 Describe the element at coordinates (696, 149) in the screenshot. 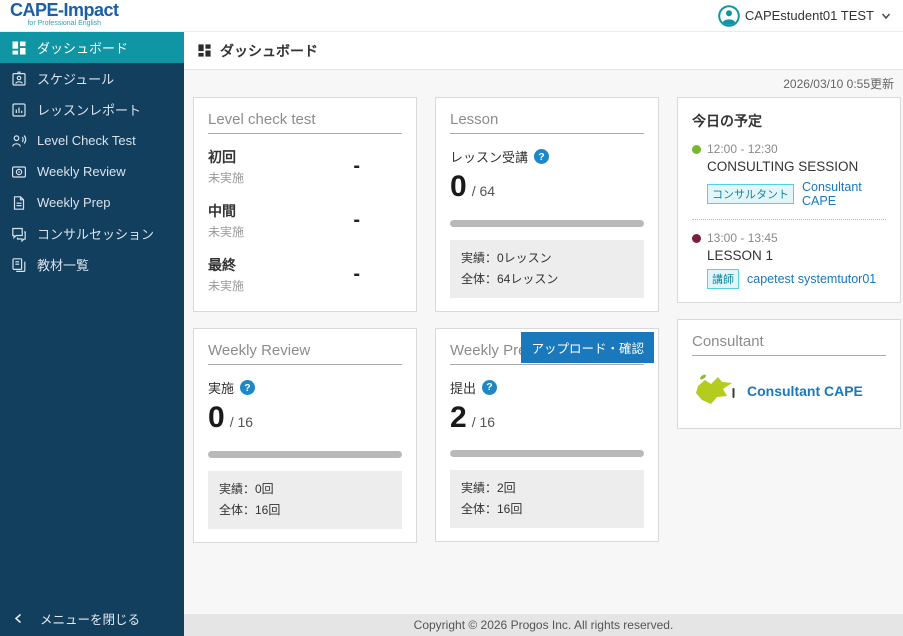

I see `event-status-dot` at that location.